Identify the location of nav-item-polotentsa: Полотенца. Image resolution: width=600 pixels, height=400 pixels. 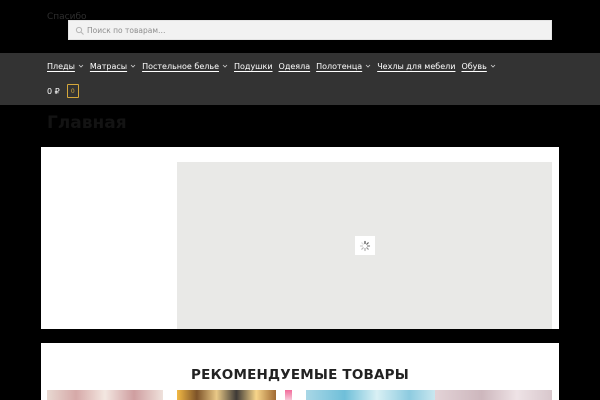
(343, 66).